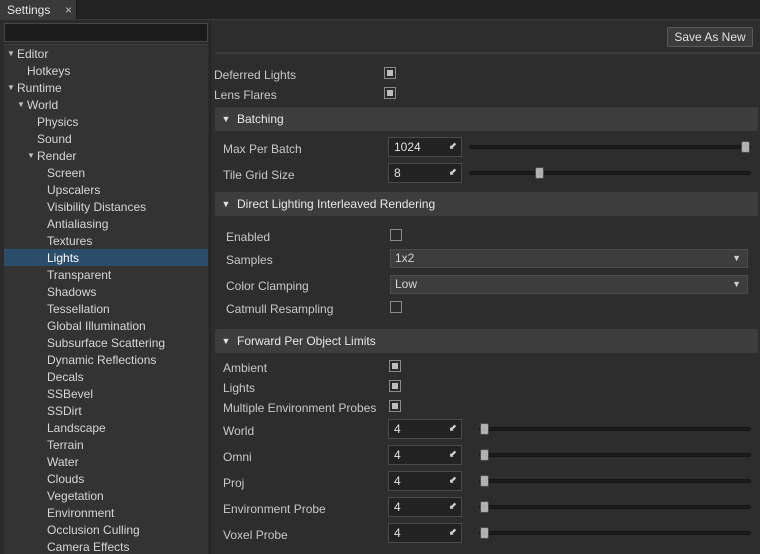 This screenshot has width=760, height=554. I want to click on section-forward-per-object-limits: ▼ Forward Per Object Limits, so click(486, 341).